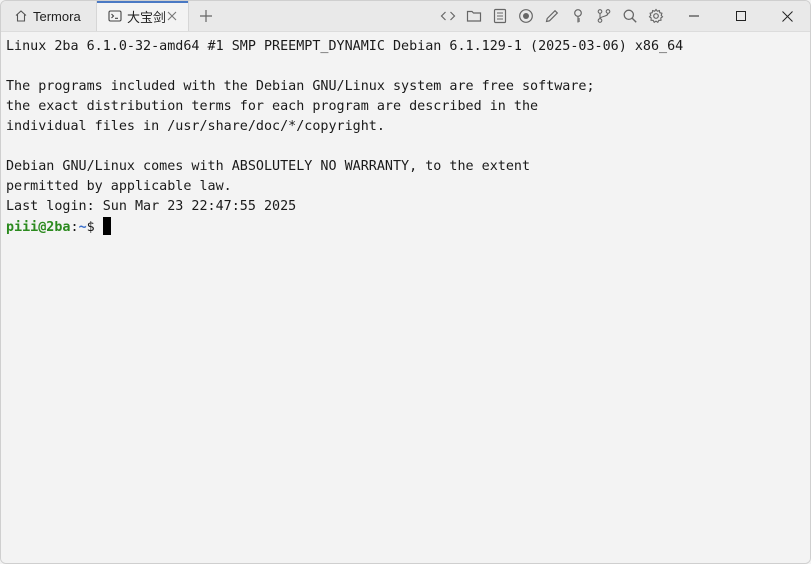 This screenshot has height=564, width=811. Describe the element at coordinates (106, 226) in the screenshot. I see `text-cursor` at that location.